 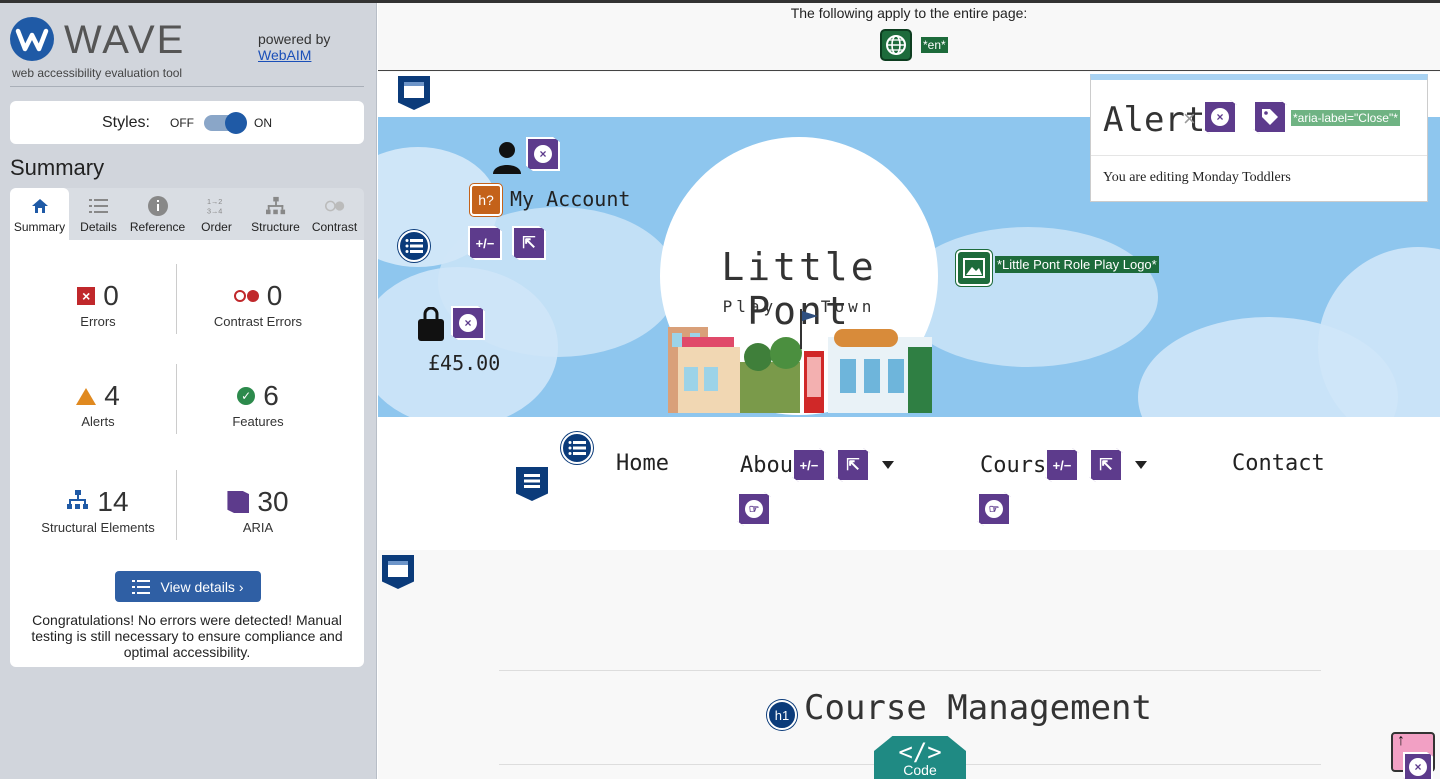 What do you see at coordinates (98, 214) in the screenshot?
I see `tab-details: Details` at bounding box center [98, 214].